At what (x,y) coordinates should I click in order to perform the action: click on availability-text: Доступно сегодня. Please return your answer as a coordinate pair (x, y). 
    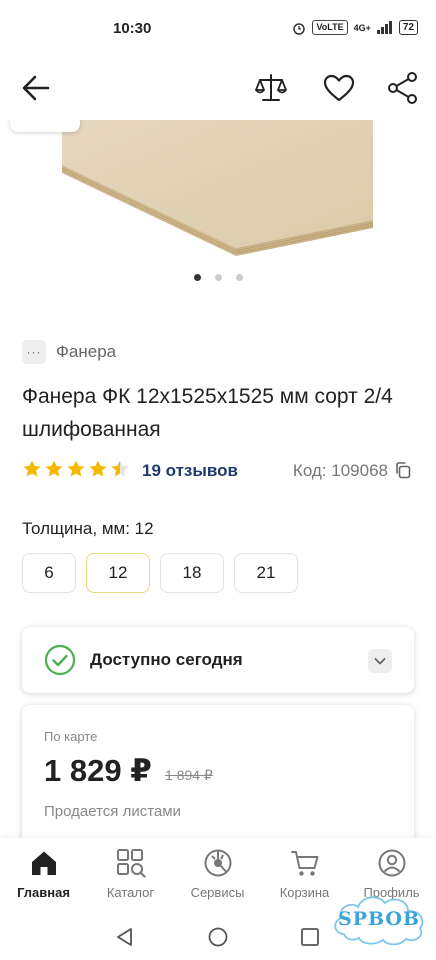
    Looking at the image, I should click on (166, 659).